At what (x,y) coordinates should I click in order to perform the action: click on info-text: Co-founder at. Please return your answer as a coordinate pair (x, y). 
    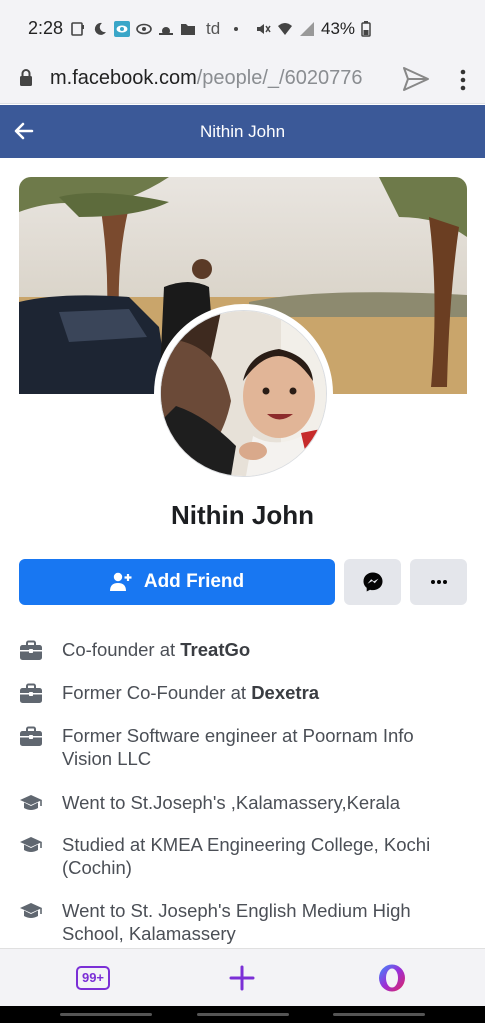
    Looking at the image, I should click on (121, 649).